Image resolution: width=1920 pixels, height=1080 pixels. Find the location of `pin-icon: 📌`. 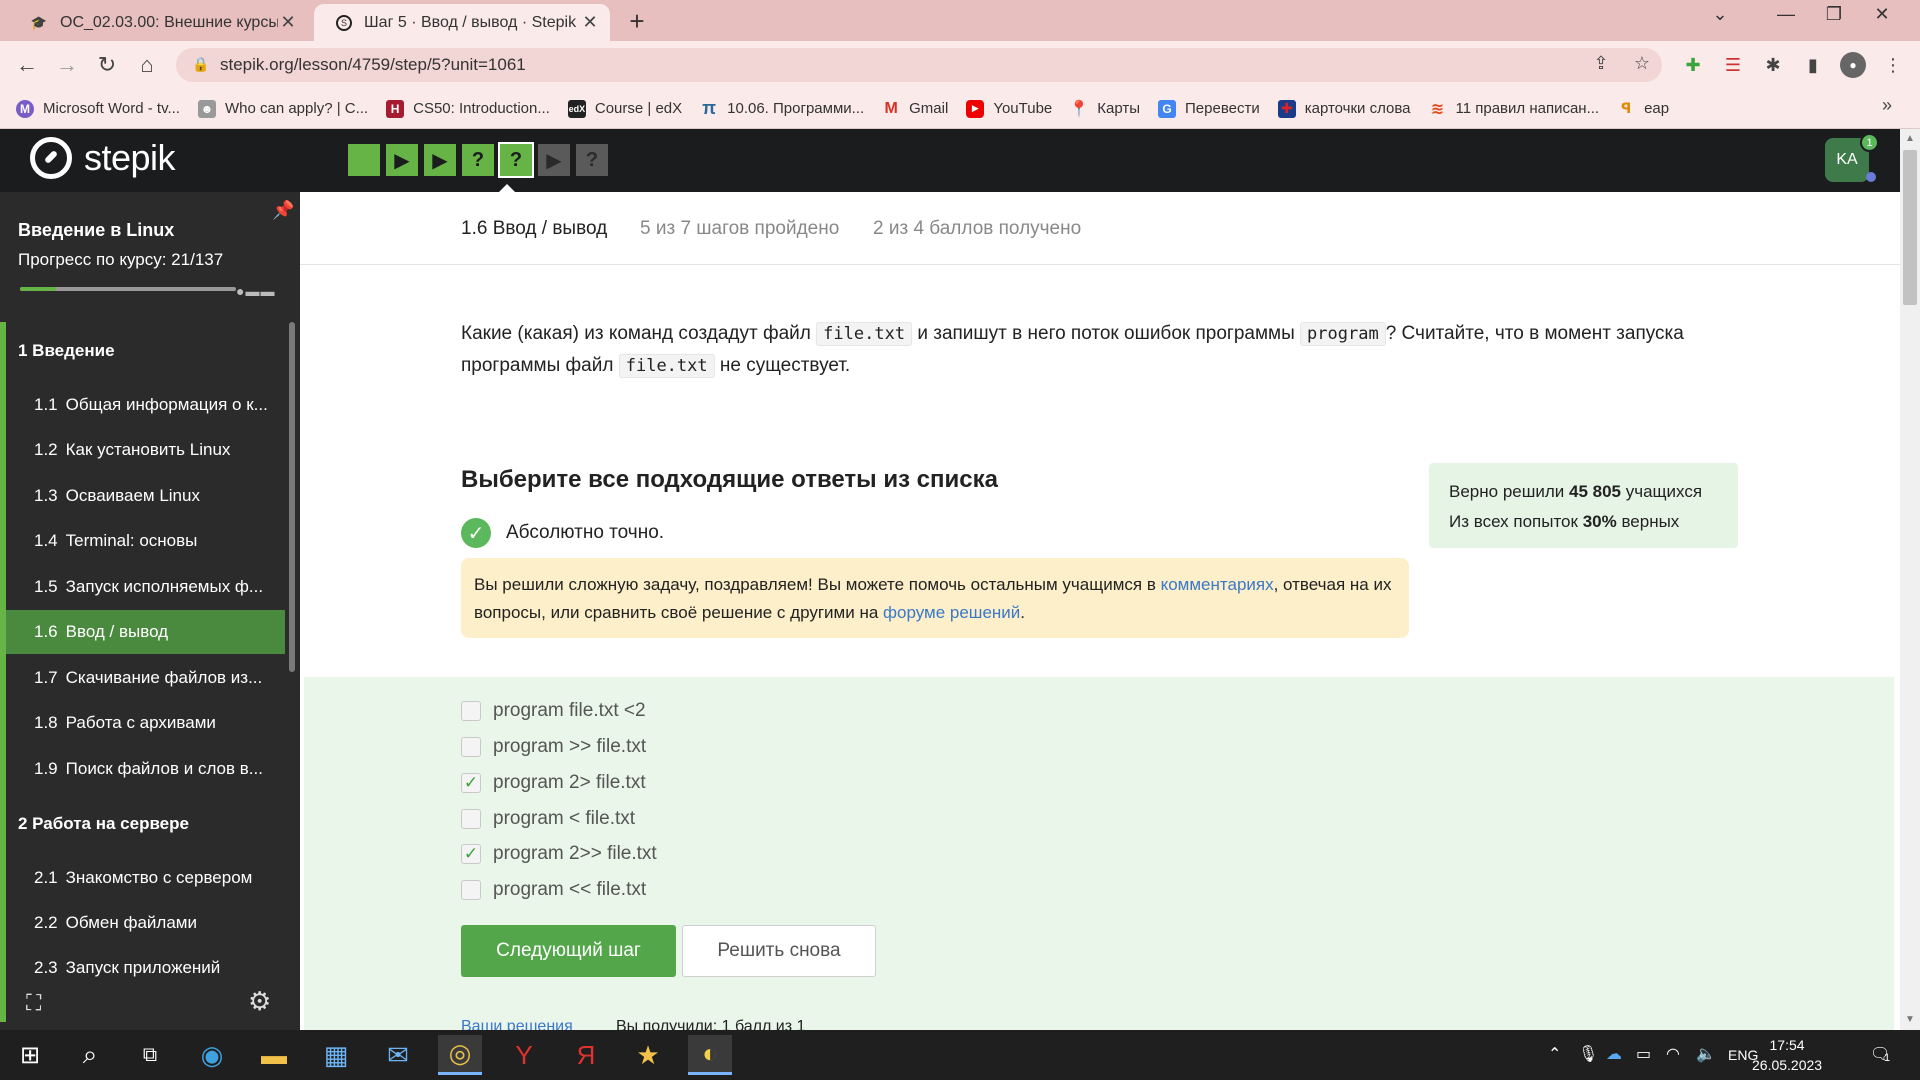

pin-icon: 📌 is located at coordinates (283, 210).